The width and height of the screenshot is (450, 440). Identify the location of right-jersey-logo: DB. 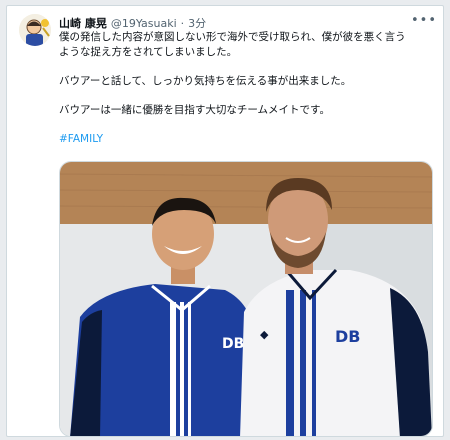
(347, 336).